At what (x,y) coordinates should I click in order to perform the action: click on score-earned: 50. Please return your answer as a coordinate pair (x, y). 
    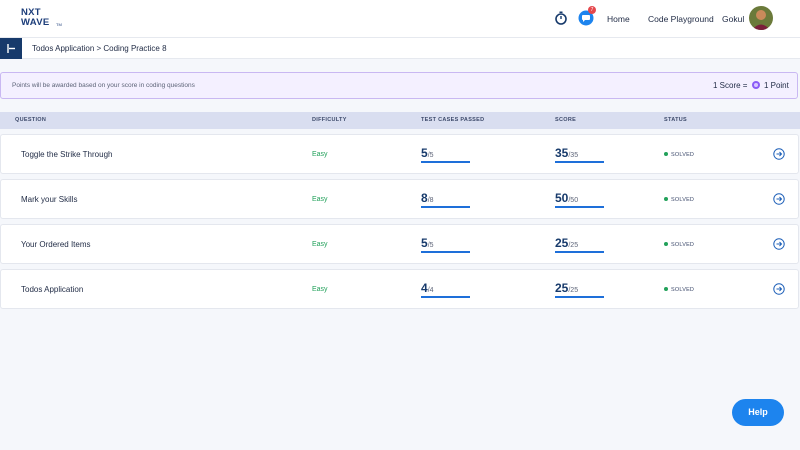
    Looking at the image, I should click on (562, 198).